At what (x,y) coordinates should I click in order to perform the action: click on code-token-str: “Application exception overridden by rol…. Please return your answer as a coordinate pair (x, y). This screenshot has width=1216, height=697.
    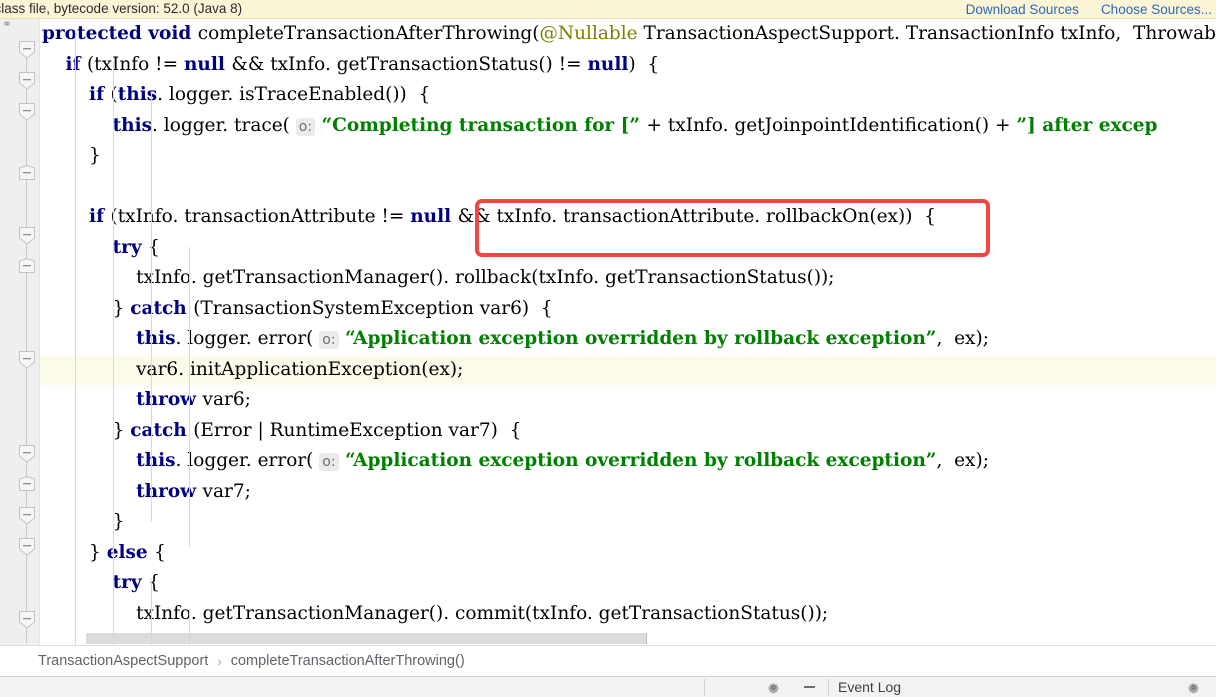
    Looking at the image, I should click on (637, 460).